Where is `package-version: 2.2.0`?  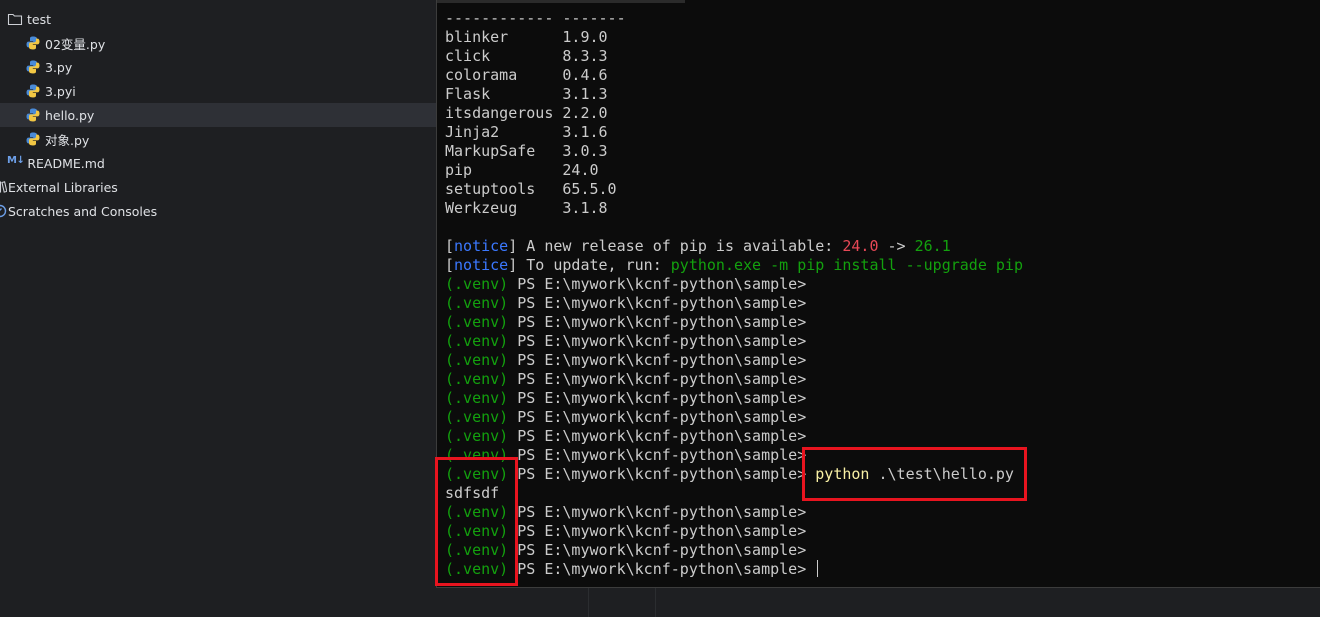 package-version: 2.2.0 is located at coordinates (585, 113).